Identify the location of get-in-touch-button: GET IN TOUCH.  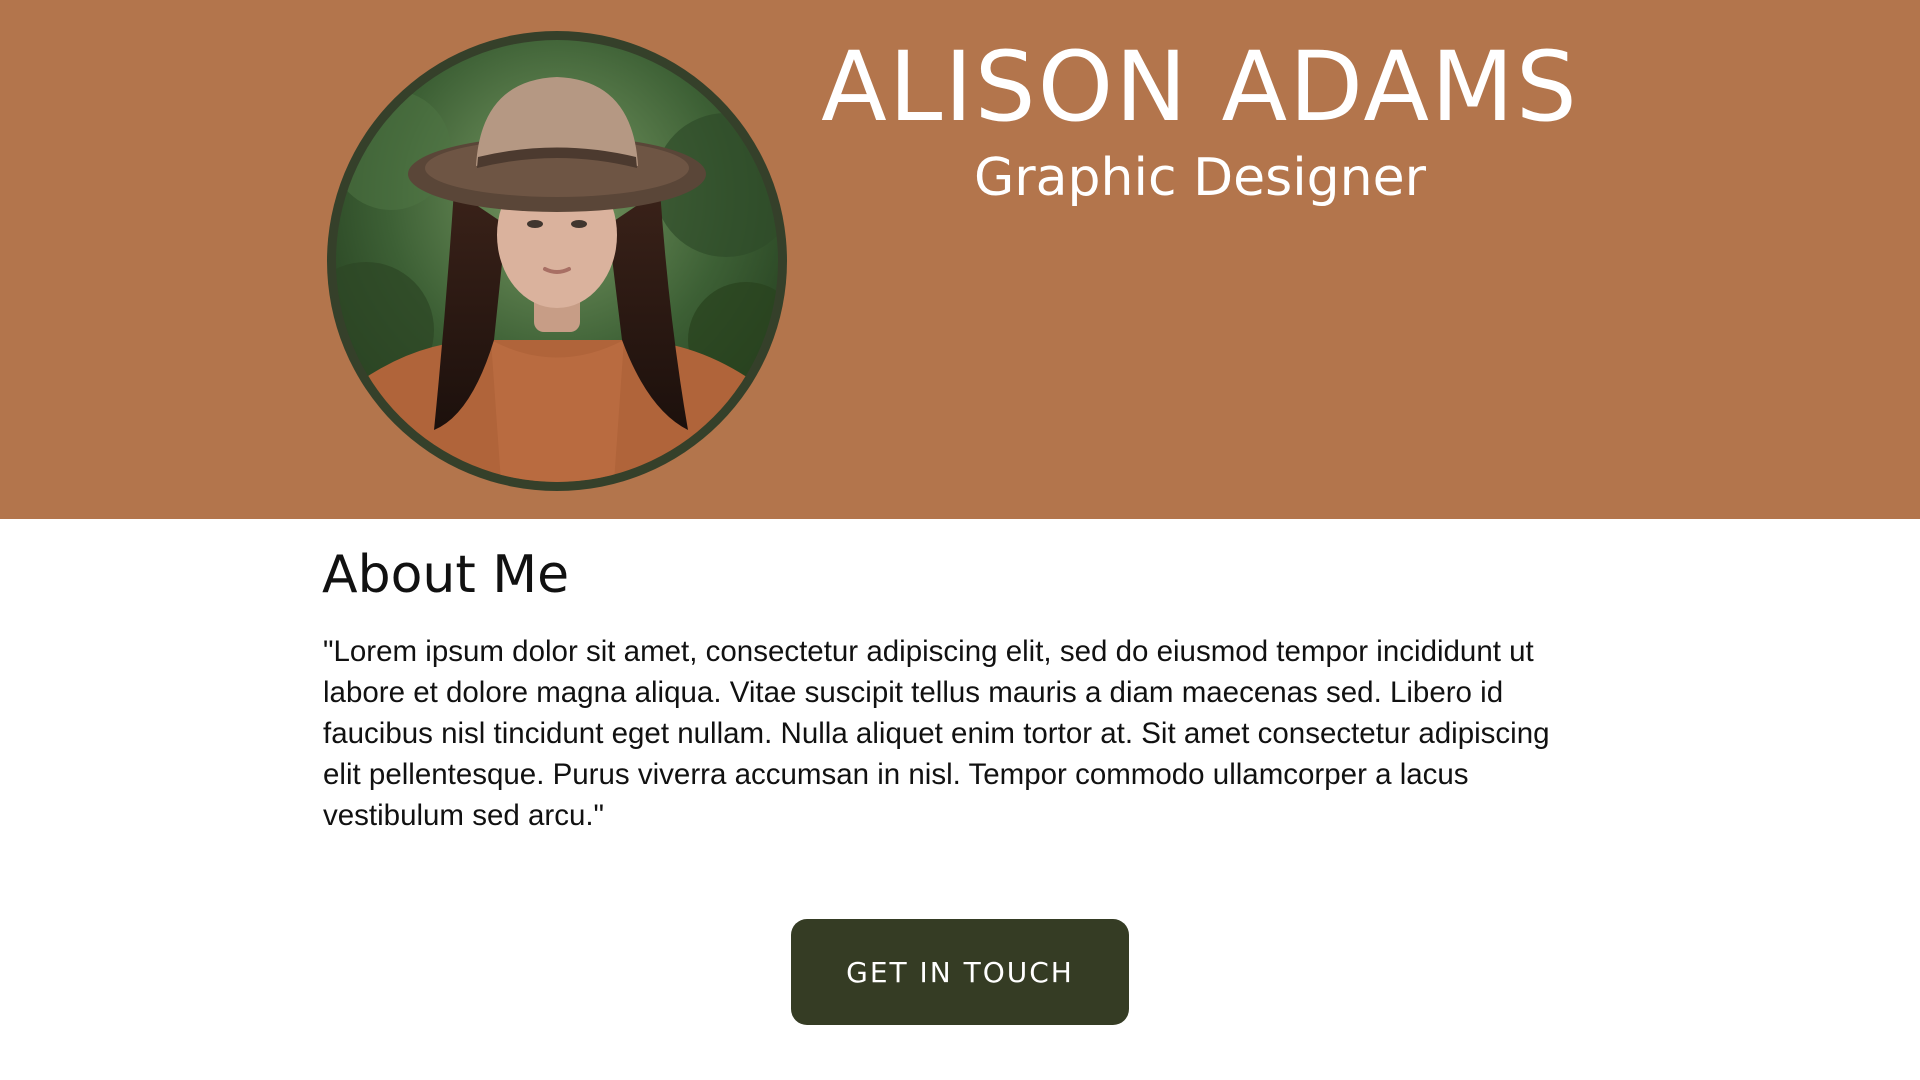
(960, 972).